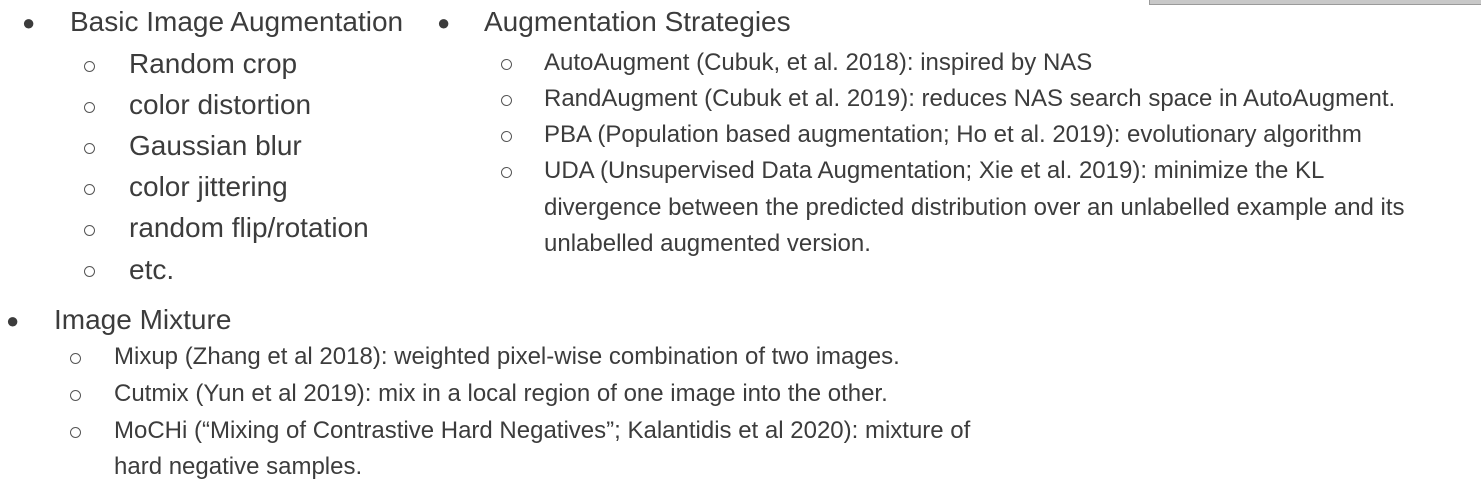  I want to click on strategies-heading: Augmentation Strategies, so click(637, 21).